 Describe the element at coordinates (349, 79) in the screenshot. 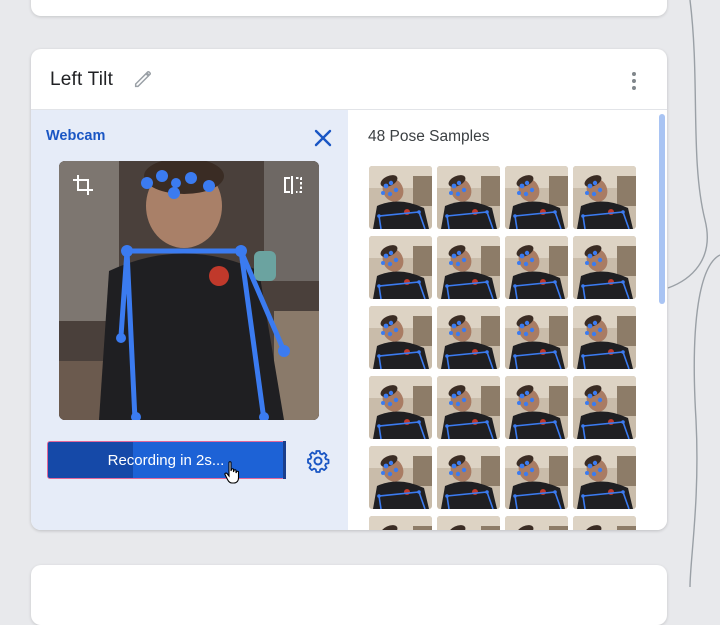

I see `card-header: Left Tilt` at that location.